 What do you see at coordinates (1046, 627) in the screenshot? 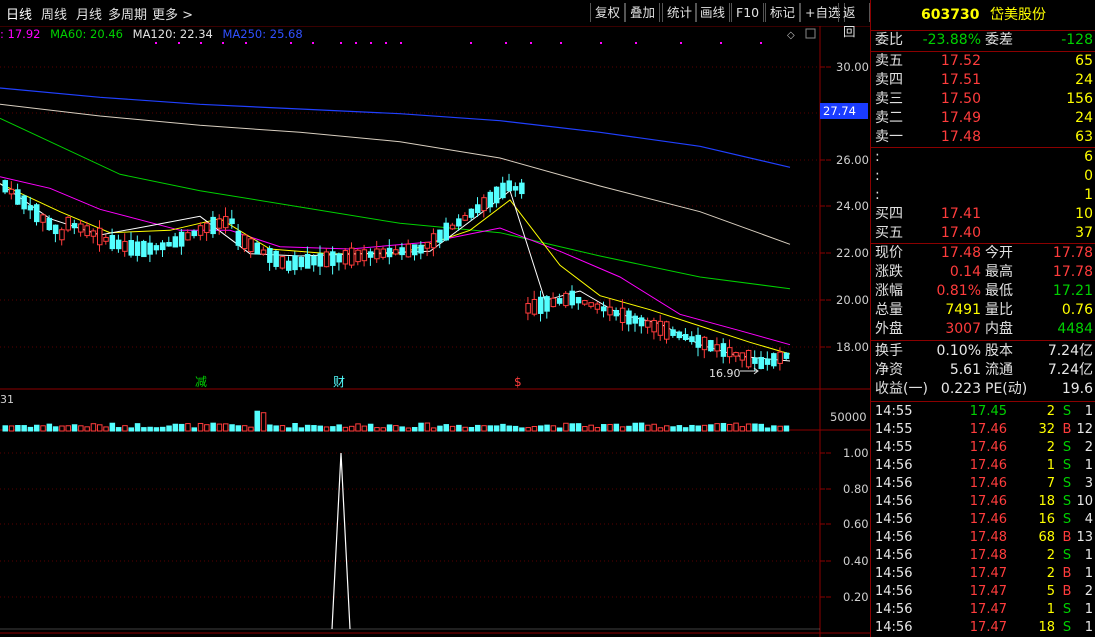
I see `tick-volume: 18` at bounding box center [1046, 627].